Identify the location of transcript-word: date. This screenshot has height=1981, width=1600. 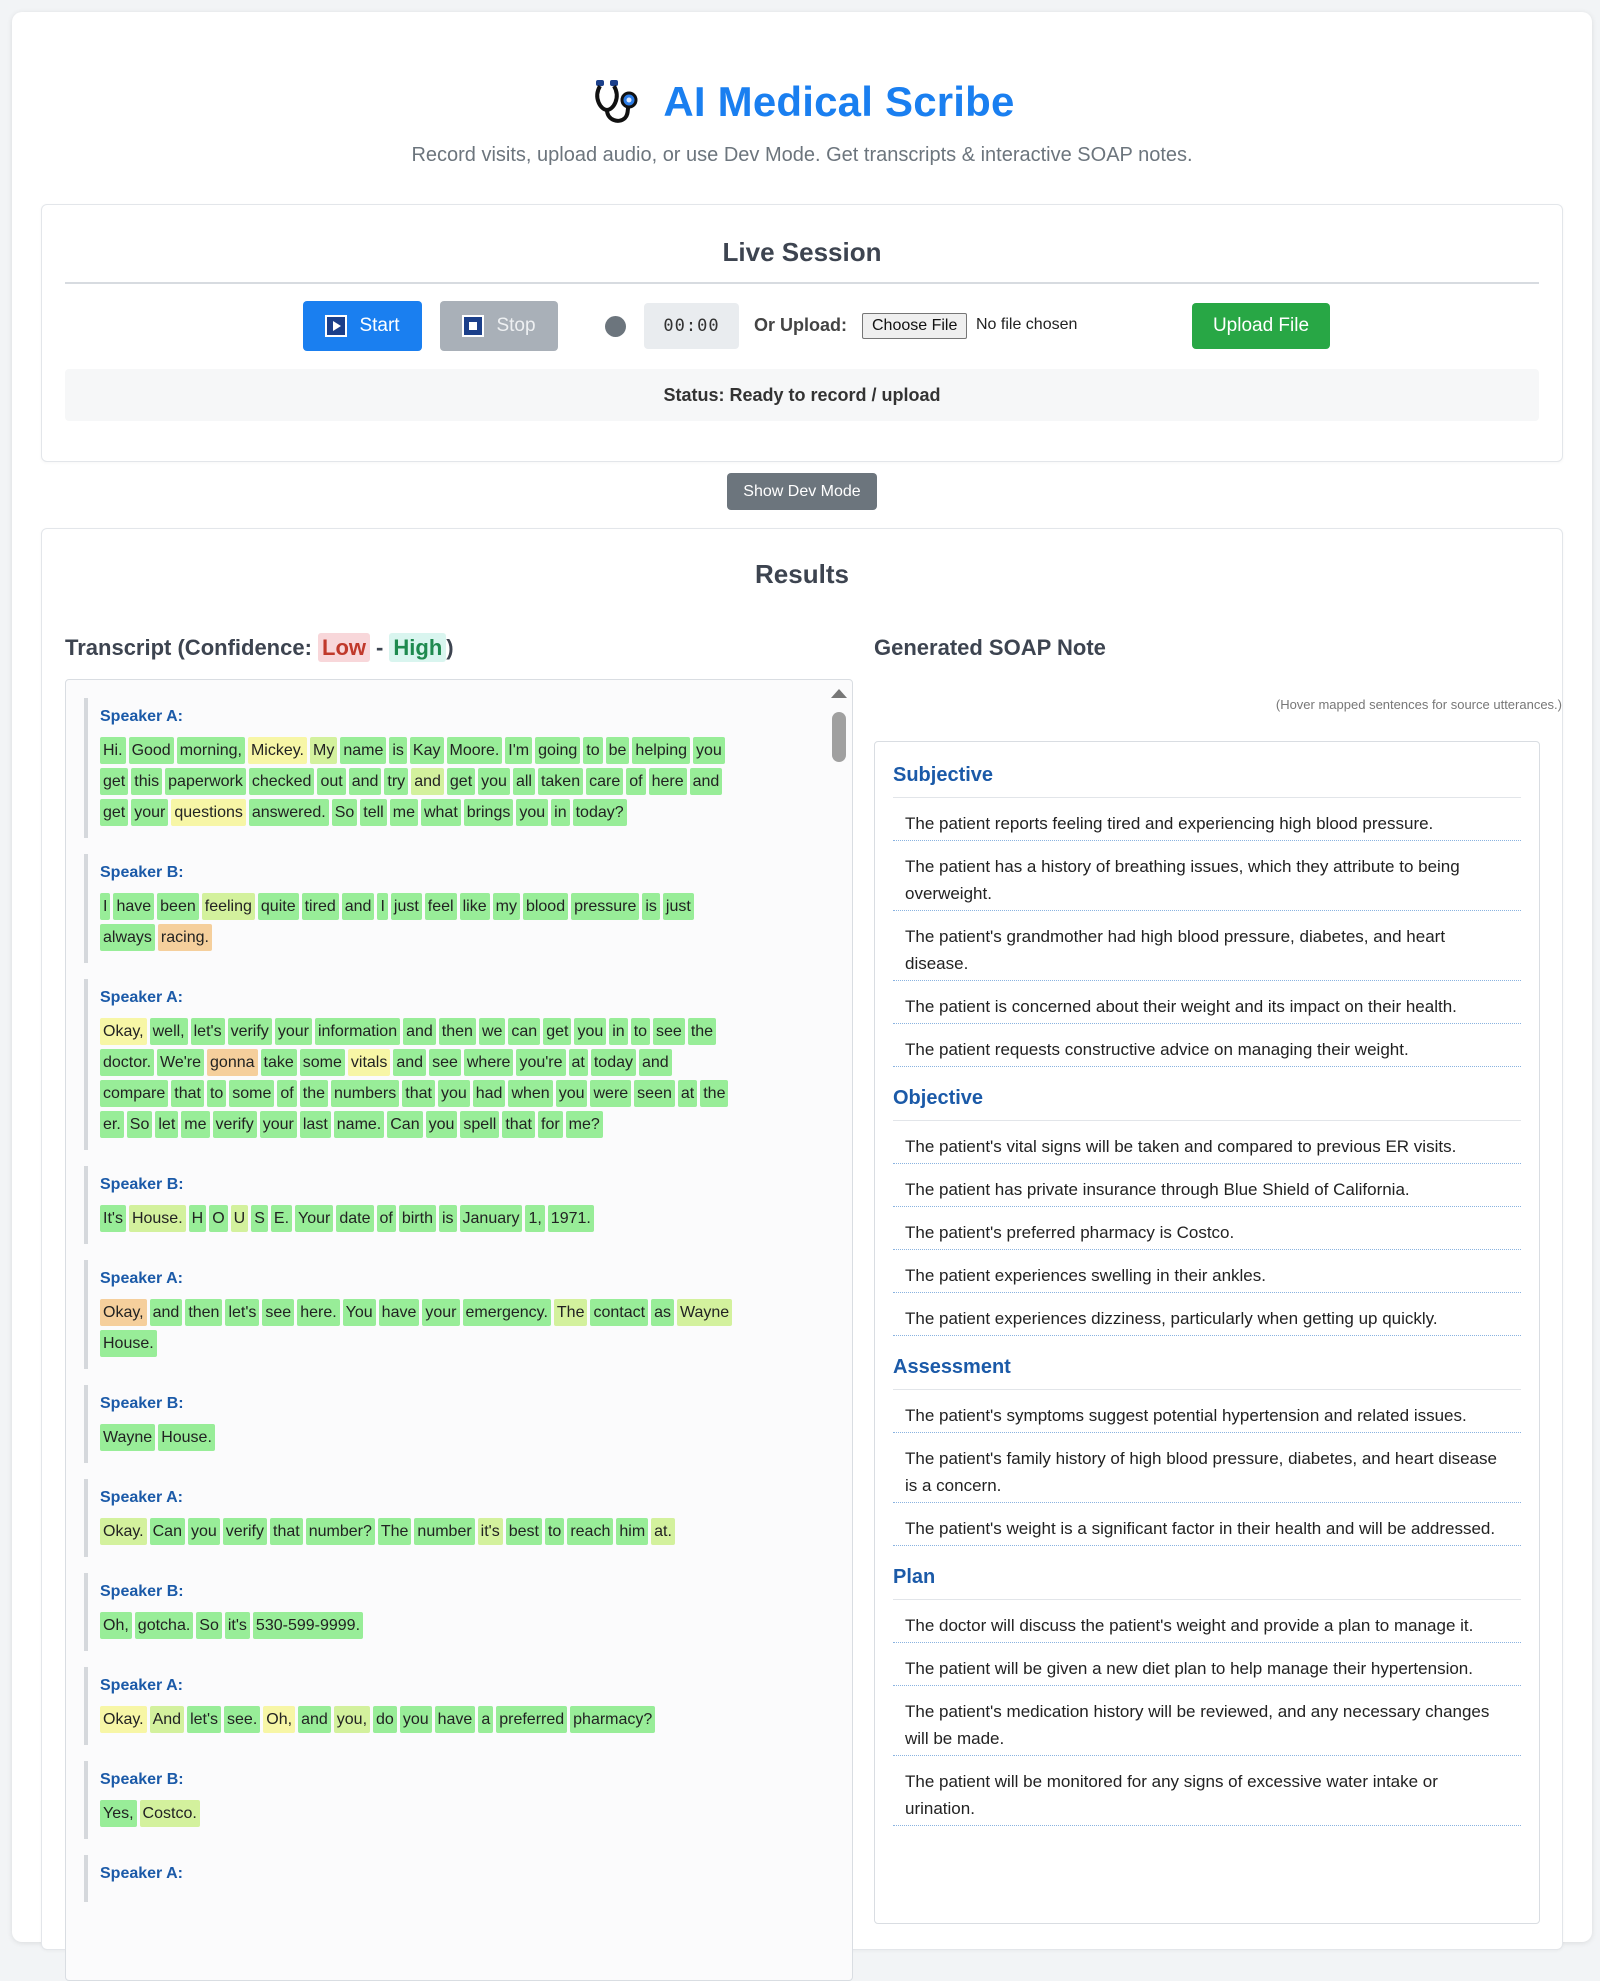
(355, 1218).